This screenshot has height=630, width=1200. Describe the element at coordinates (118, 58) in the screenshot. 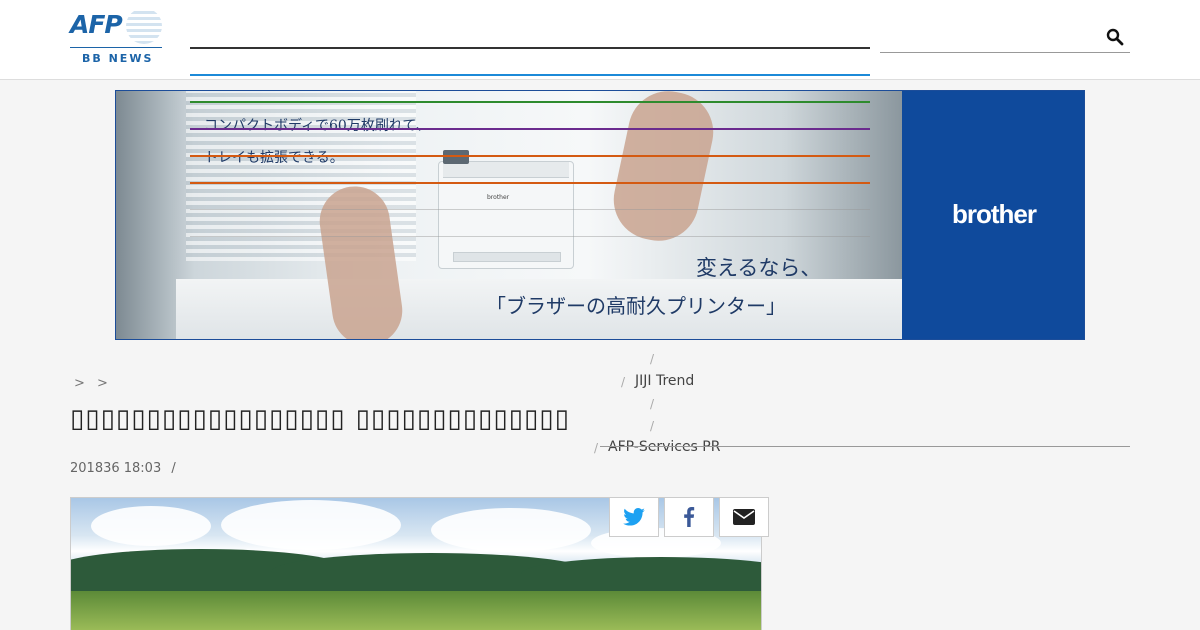

I see `logo-subtitle: BB NEWS` at that location.